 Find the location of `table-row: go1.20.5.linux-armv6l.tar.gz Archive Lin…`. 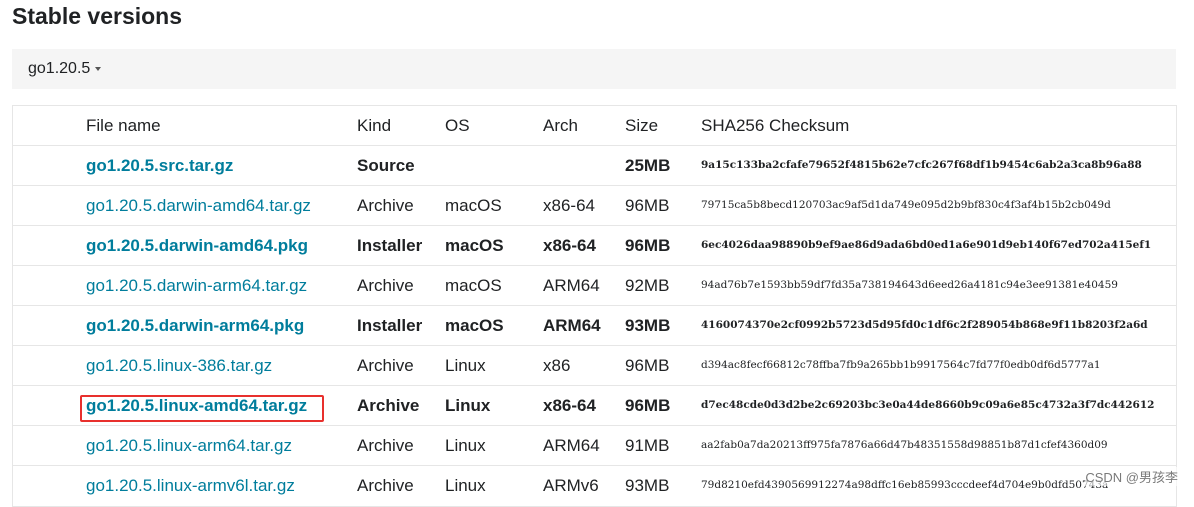

table-row: go1.20.5.linux-armv6l.tar.gz Archive Lin… is located at coordinates (594, 485).